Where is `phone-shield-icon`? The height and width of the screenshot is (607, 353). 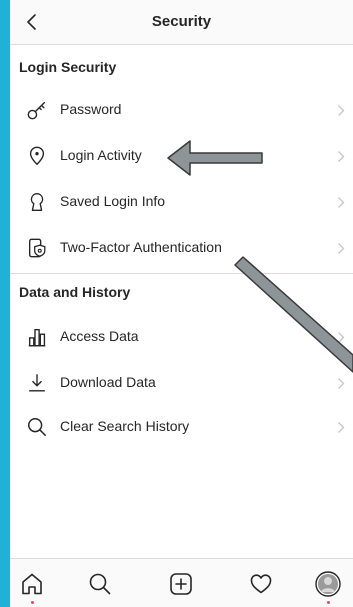
phone-shield-icon is located at coordinates (37, 248).